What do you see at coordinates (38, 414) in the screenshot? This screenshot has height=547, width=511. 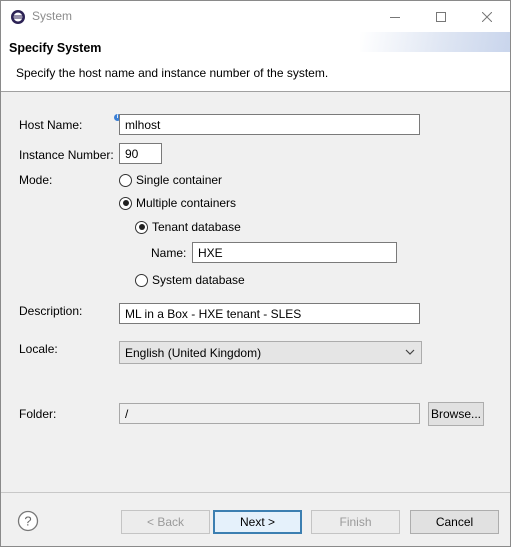 I see `folder-label: Folder:` at bounding box center [38, 414].